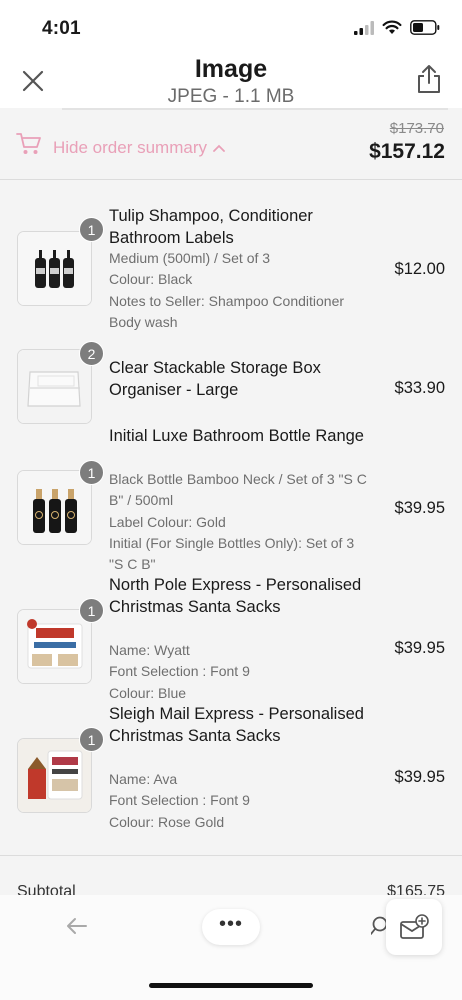 This screenshot has height=1000, width=462. I want to click on arrow-left-icon, so click(77, 926).